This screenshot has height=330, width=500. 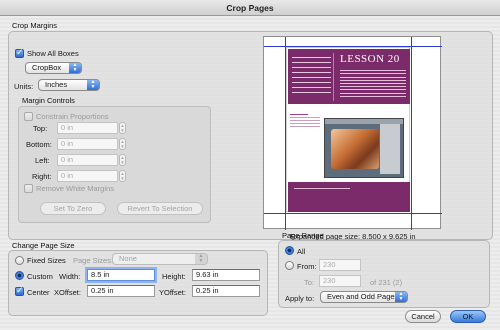 I want to click on center-label: Center, so click(x=38, y=292).